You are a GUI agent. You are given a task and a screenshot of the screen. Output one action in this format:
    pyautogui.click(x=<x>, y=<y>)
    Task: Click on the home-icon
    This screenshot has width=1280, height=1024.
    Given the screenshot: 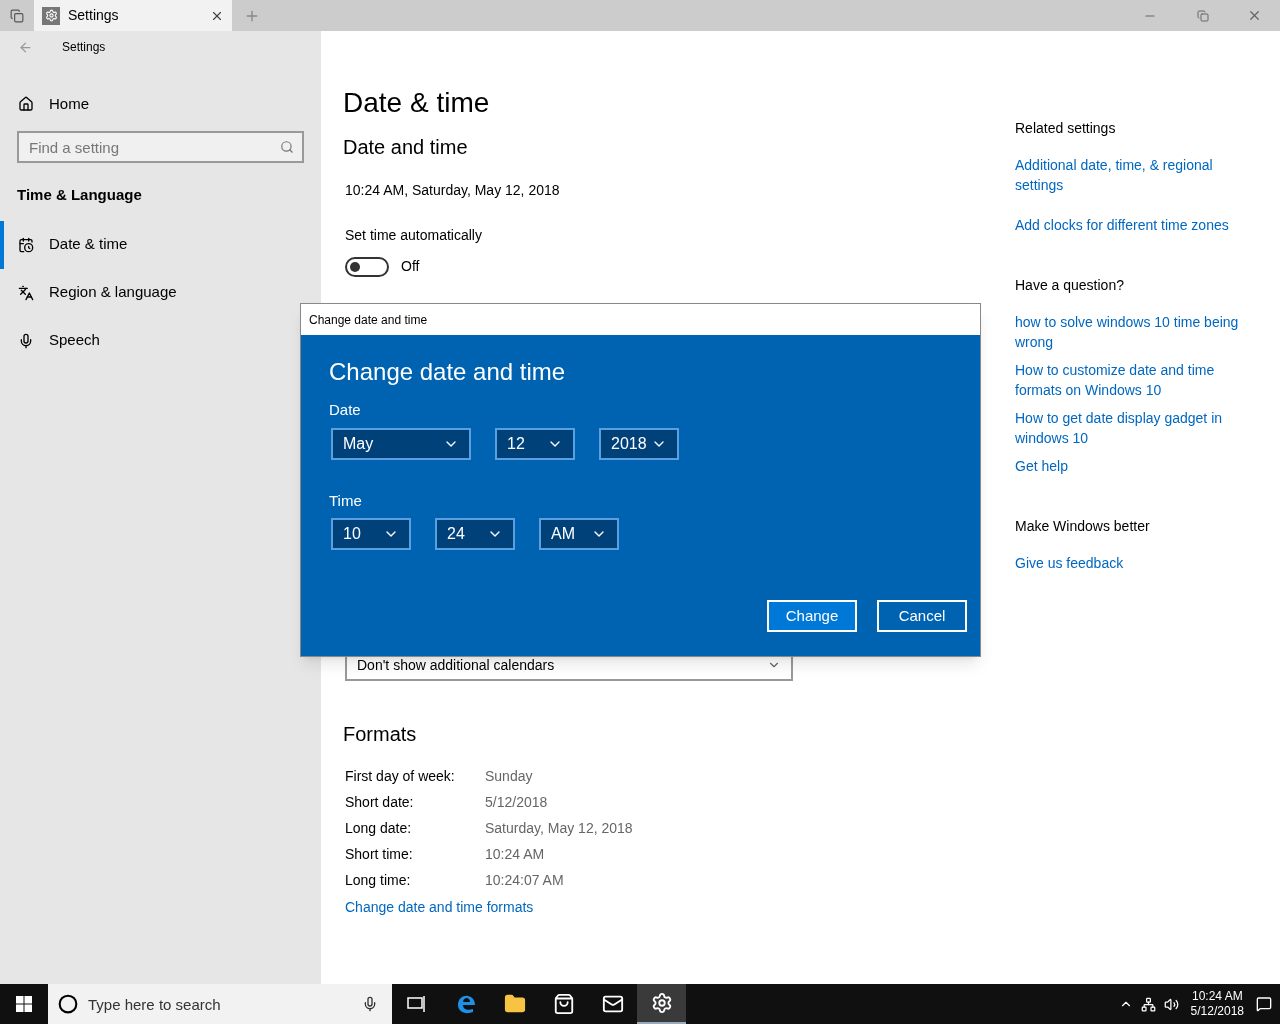 What is the action you would take?
    pyautogui.click(x=26, y=104)
    